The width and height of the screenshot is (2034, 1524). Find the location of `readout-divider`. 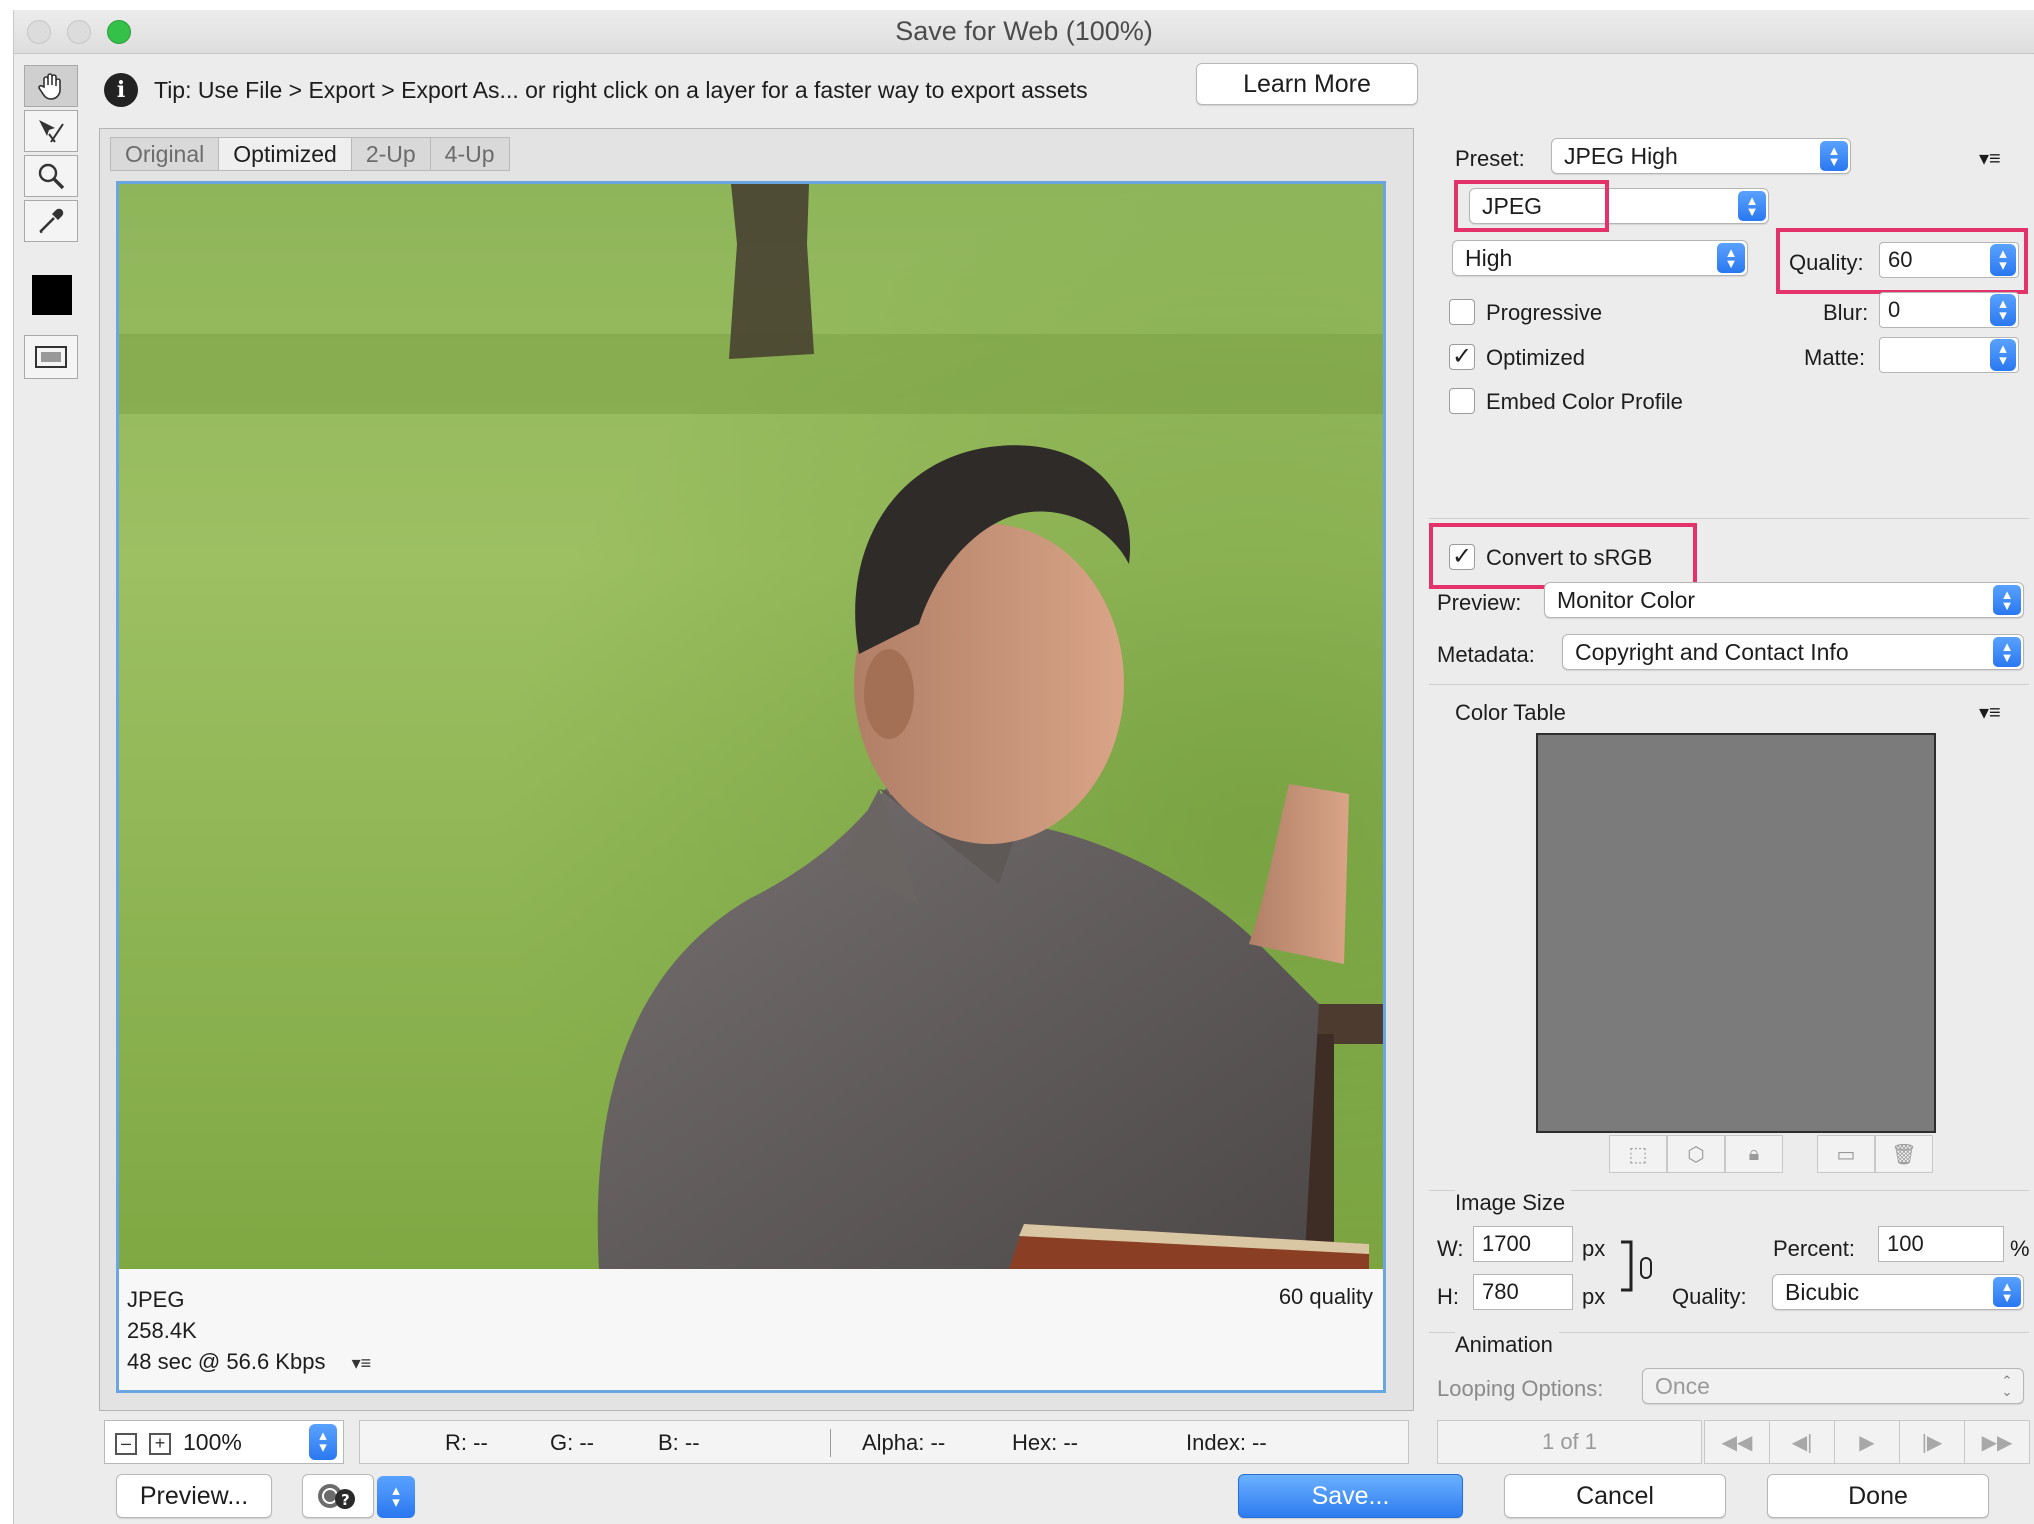

readout-divider is located at coordinates (830, 1443).